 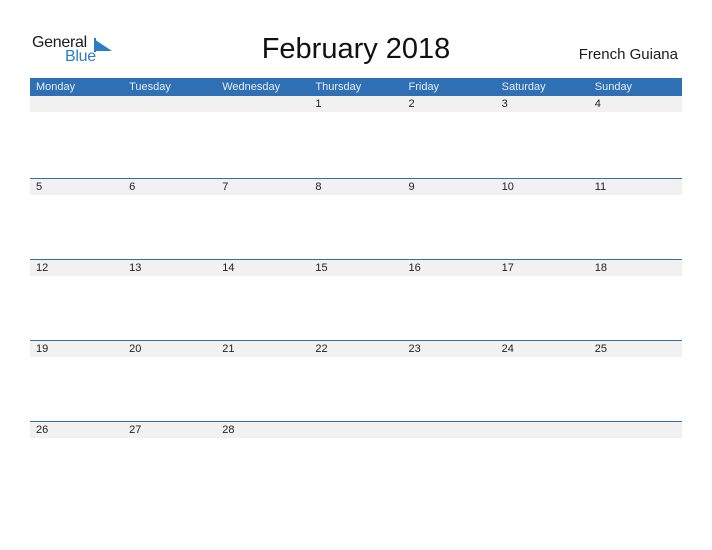 I want to click on day-cell: 10, so click(x=507, y=187).